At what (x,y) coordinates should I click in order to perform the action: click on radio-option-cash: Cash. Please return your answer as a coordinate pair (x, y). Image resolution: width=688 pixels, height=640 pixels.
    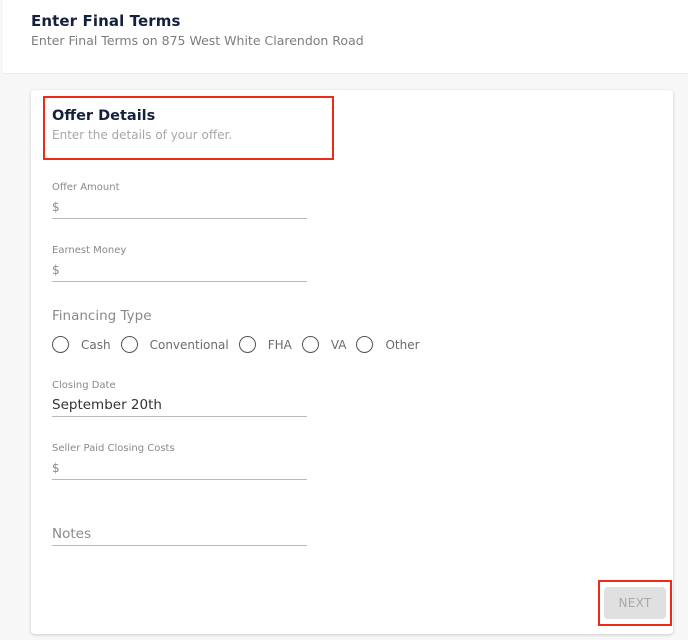
    Looking at the image, I should click on (81, 344).